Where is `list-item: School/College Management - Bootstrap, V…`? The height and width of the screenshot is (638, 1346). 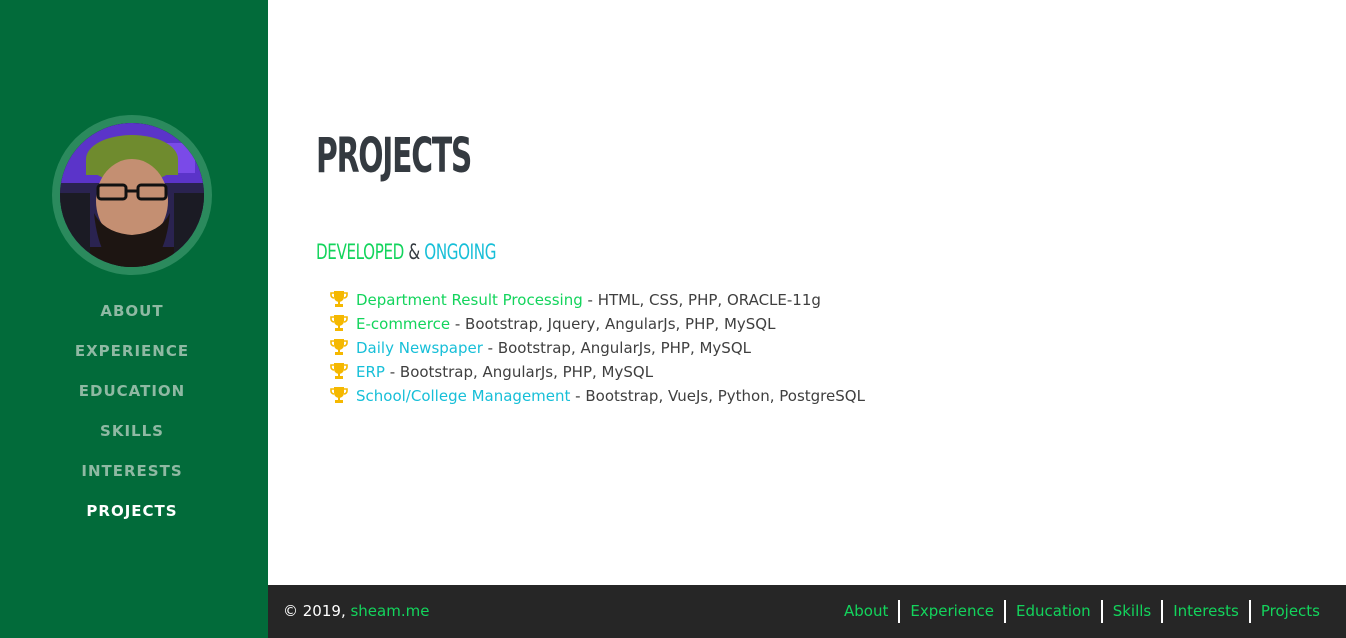
list-item: School/College Management - Bootstrap, V… is located at coordinates (597, 396).